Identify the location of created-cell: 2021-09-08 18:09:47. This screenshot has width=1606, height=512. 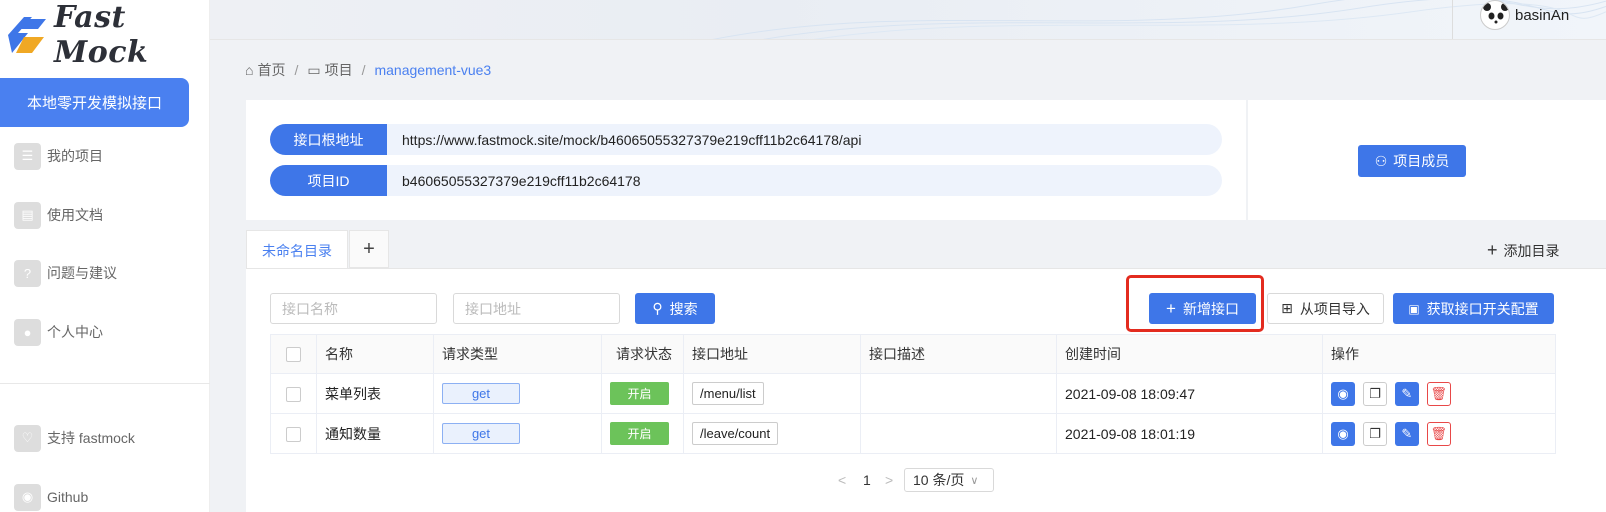
(1189, 393).